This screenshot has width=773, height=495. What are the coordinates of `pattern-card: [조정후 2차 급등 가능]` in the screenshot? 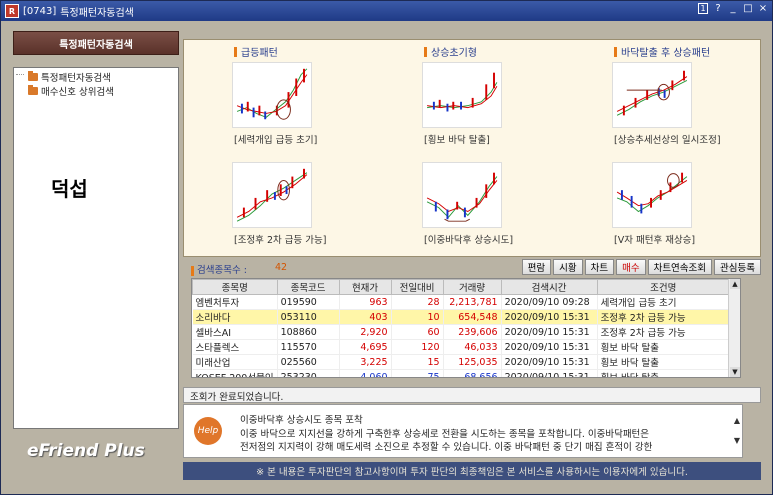 It's located at (274, 202).